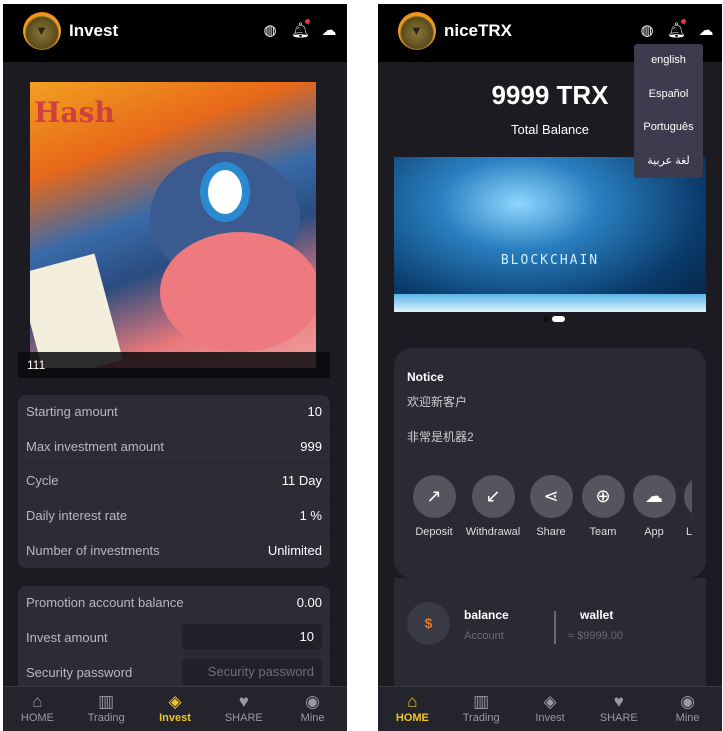 Image resolution: width=723 pixels, height=731 pixels. What do you see at coordinates (42, 481) in the screenshot?
I see `detail-label: Cycle` at bounding box center [42, 481].